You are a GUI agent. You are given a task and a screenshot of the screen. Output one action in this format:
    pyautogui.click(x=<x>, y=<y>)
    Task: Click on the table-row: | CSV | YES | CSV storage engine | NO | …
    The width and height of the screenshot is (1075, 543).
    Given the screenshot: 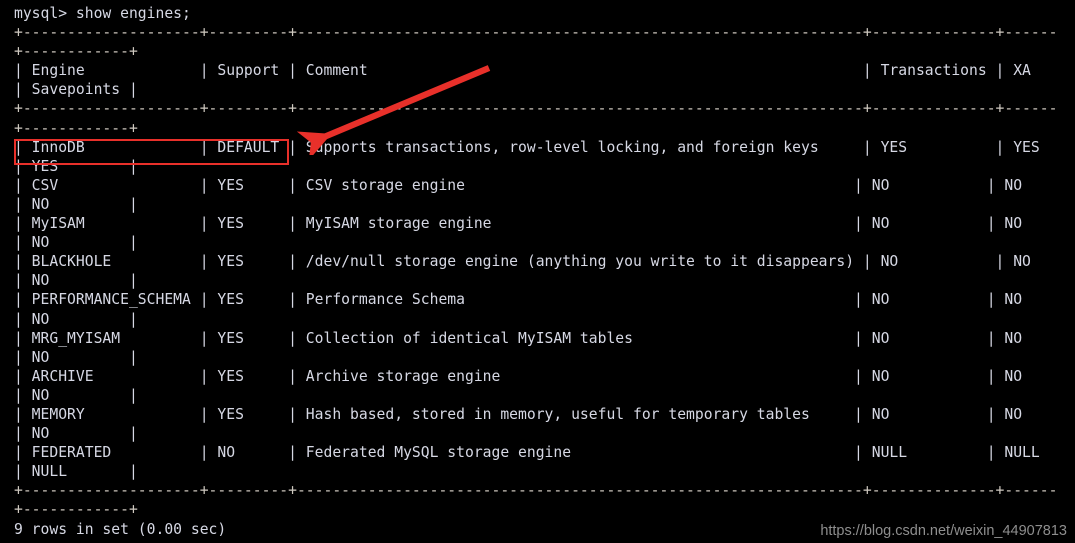 What is the action you would take?
    pyautogui.click(x=531, y=185)
    